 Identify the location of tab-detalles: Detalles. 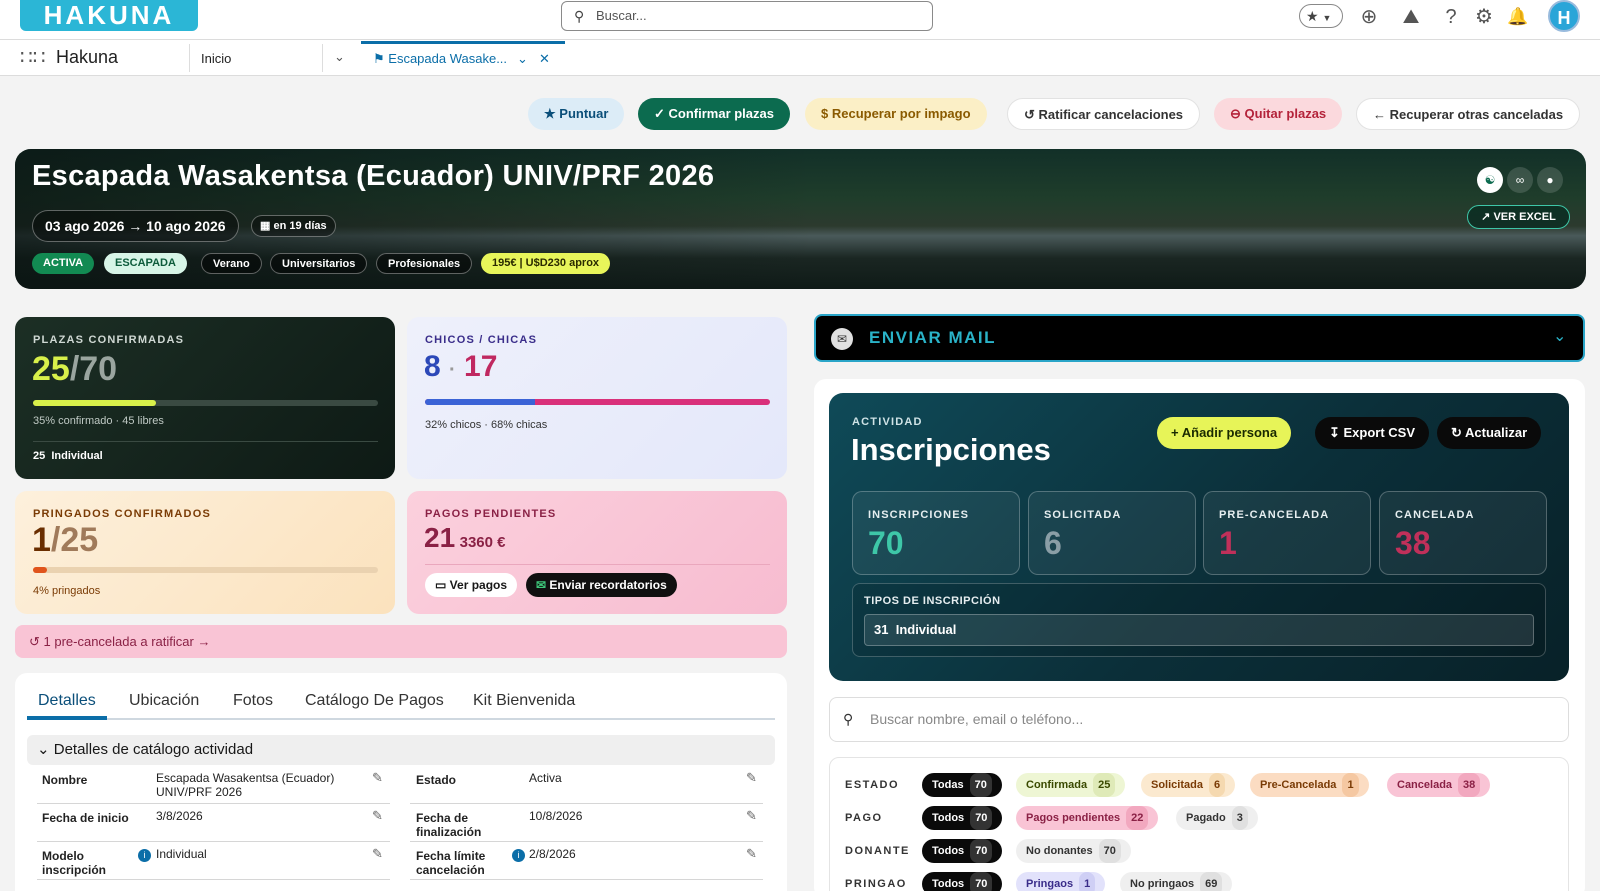
(67, 701).